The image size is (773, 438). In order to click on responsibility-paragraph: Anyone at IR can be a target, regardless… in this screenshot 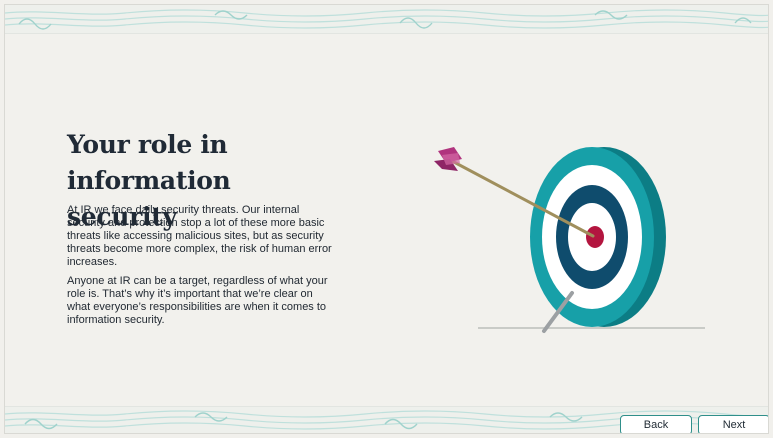, I will do `click(197, 300)`.